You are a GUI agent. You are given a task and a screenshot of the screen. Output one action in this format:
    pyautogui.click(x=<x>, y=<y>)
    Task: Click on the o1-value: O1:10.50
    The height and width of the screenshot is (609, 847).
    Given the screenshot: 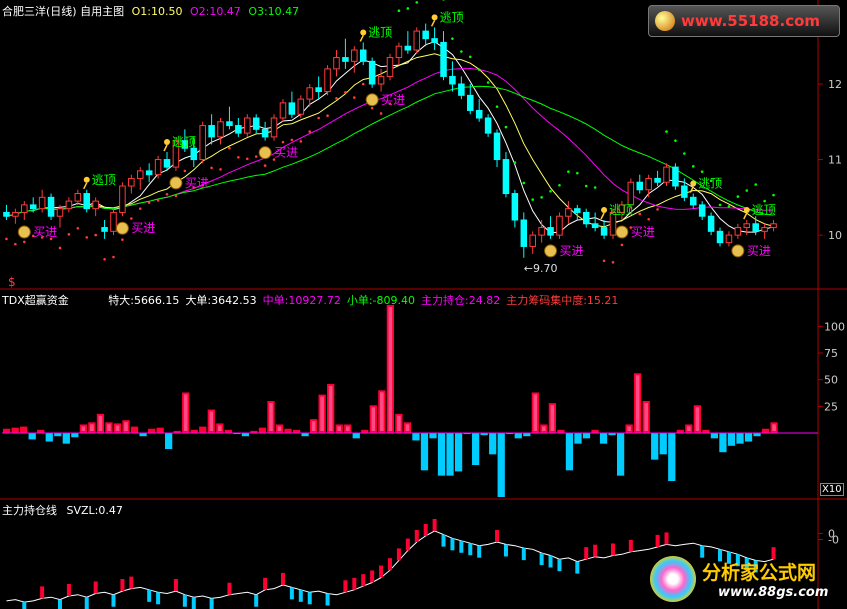 What is the action you would take?
    pyautogui.click(x=157, y=11)
    